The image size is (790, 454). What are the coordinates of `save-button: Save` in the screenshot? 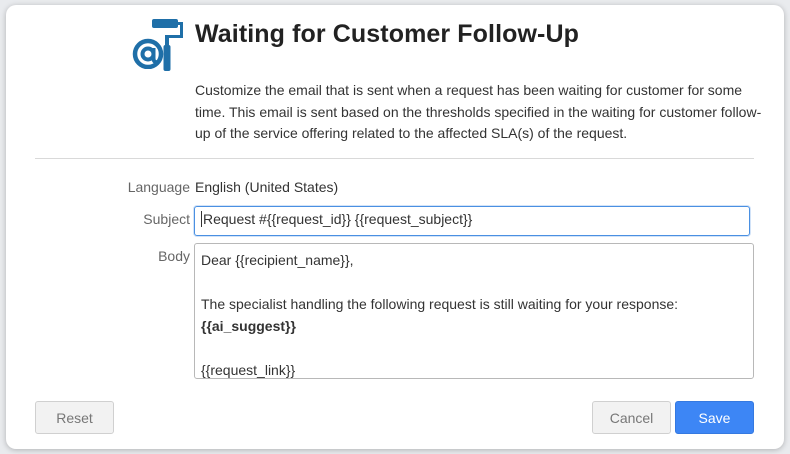 It's located at (714, 417).